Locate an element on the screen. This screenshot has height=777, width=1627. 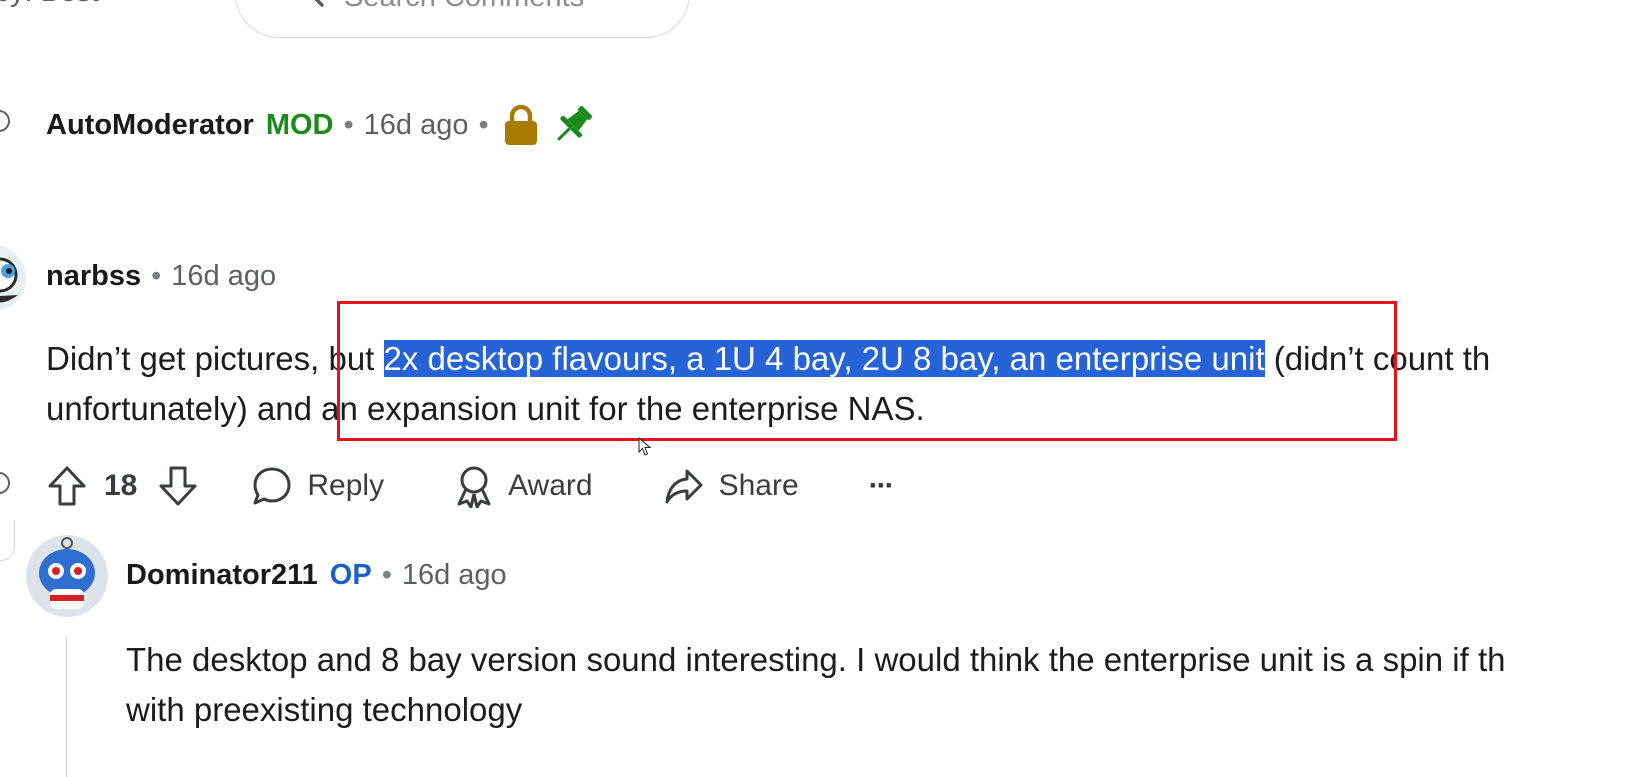
comment-author: AutoModerator is located at coordinates (150, 125).